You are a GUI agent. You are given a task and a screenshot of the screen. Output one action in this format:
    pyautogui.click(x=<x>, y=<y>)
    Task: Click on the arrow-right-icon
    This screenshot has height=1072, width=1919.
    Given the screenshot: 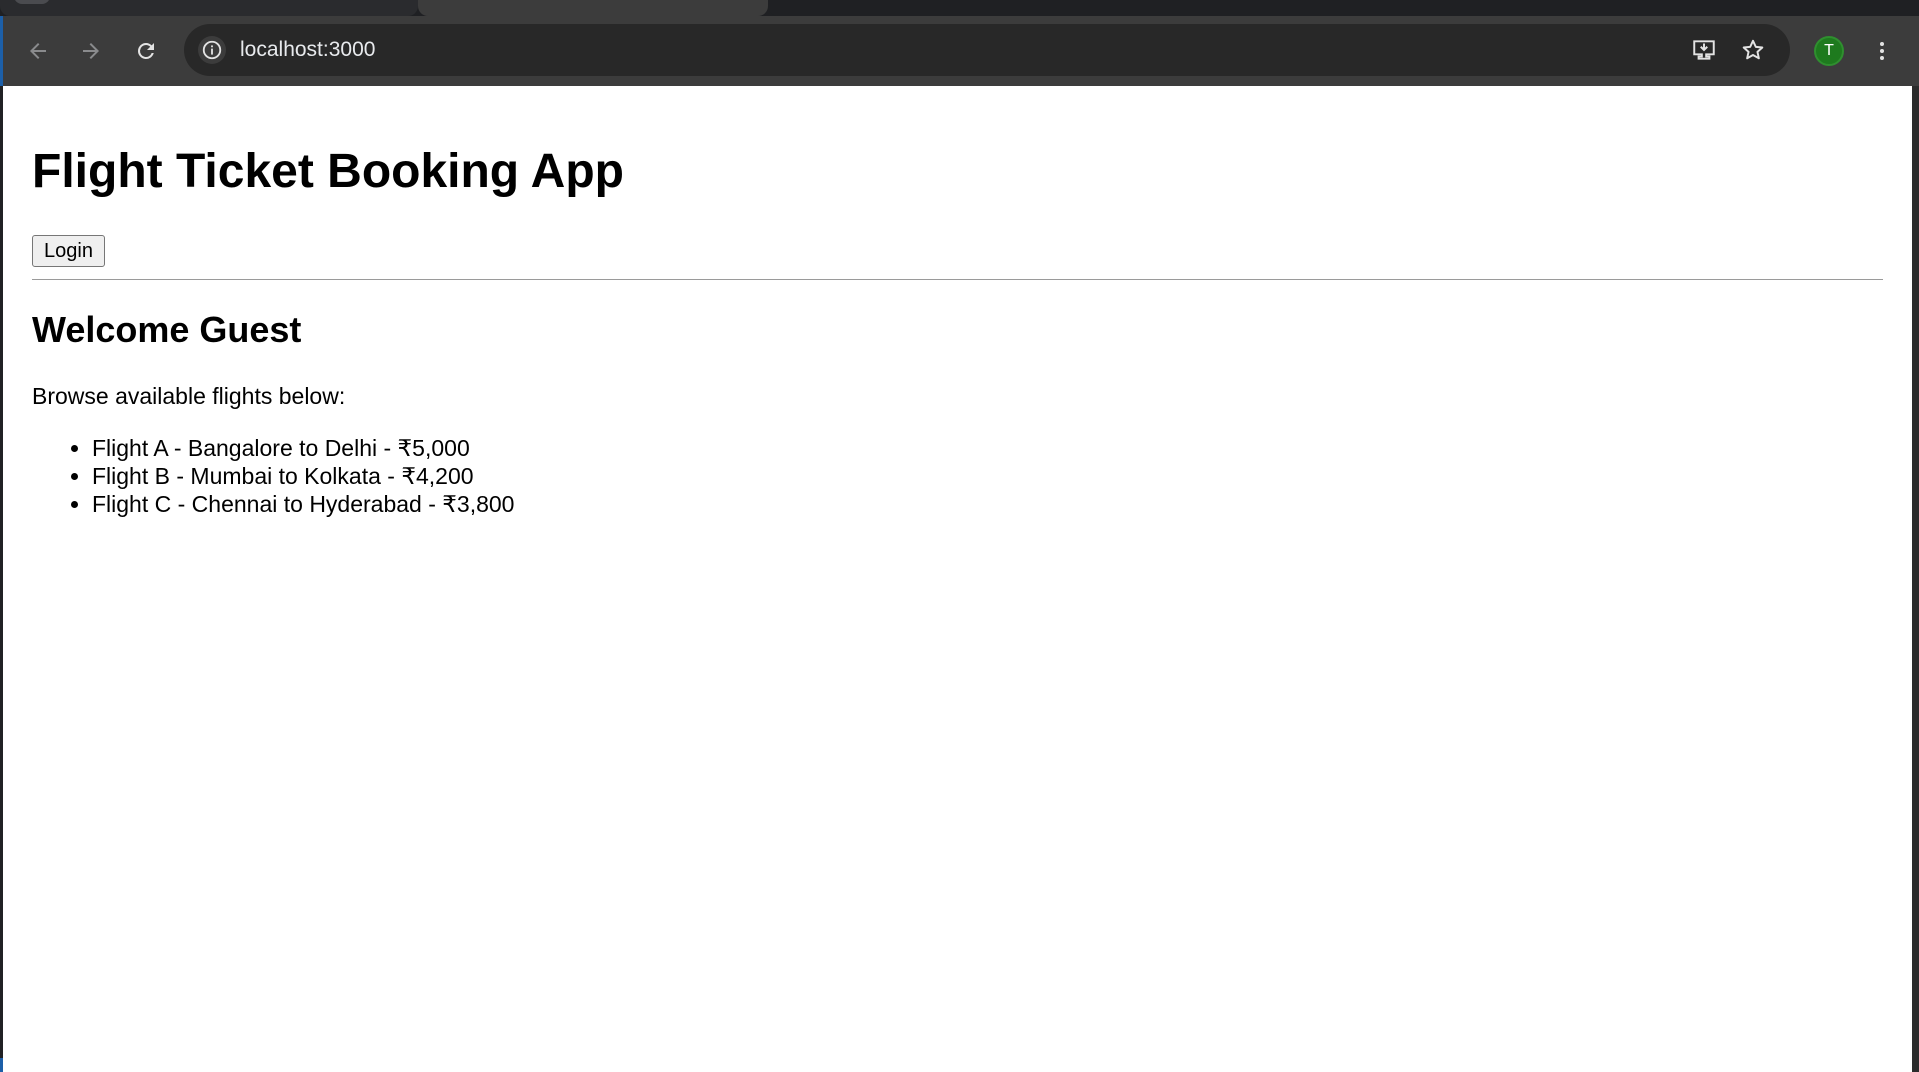 What is the action you would take?
    pyautogui.click(x=91, y=51)
    